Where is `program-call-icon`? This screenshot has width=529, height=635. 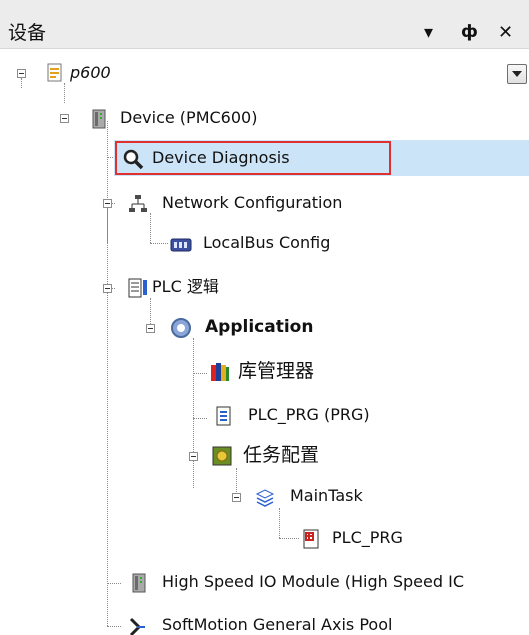 program-call-icon is located at coordinates (311, 539).